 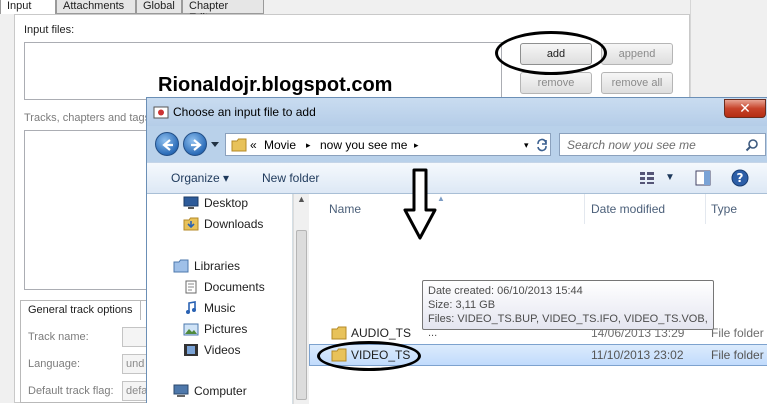 I want to click on breadcrumb-overflow: «, so click(x=253, y=145).